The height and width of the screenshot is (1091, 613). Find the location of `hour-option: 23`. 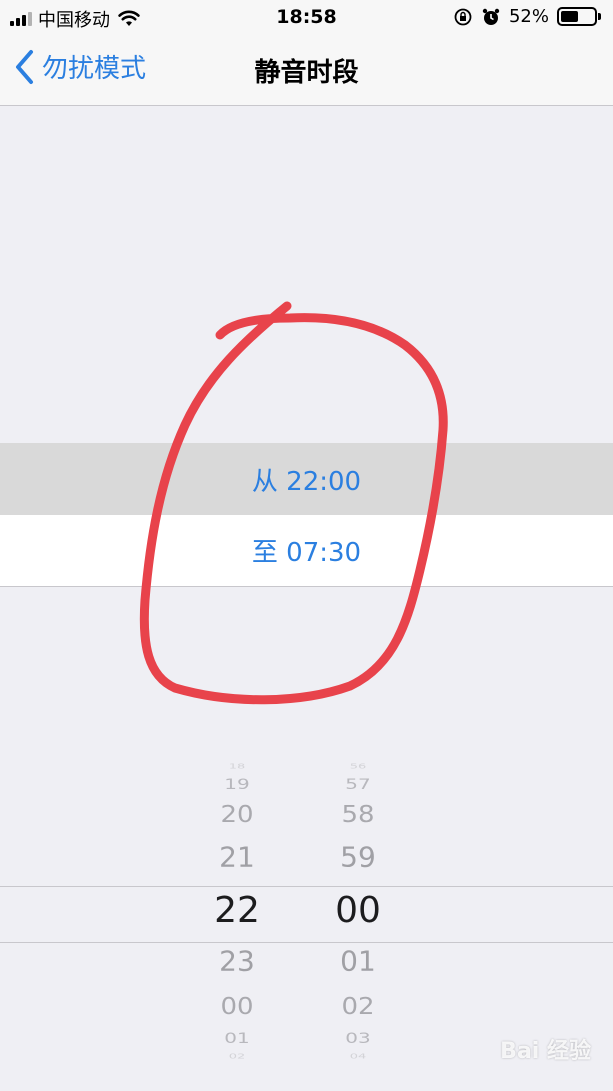

hour-option: 23 is located at coordinates (237, 961).